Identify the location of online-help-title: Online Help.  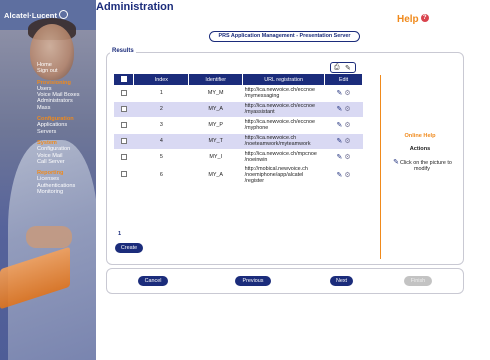
(420, 136).